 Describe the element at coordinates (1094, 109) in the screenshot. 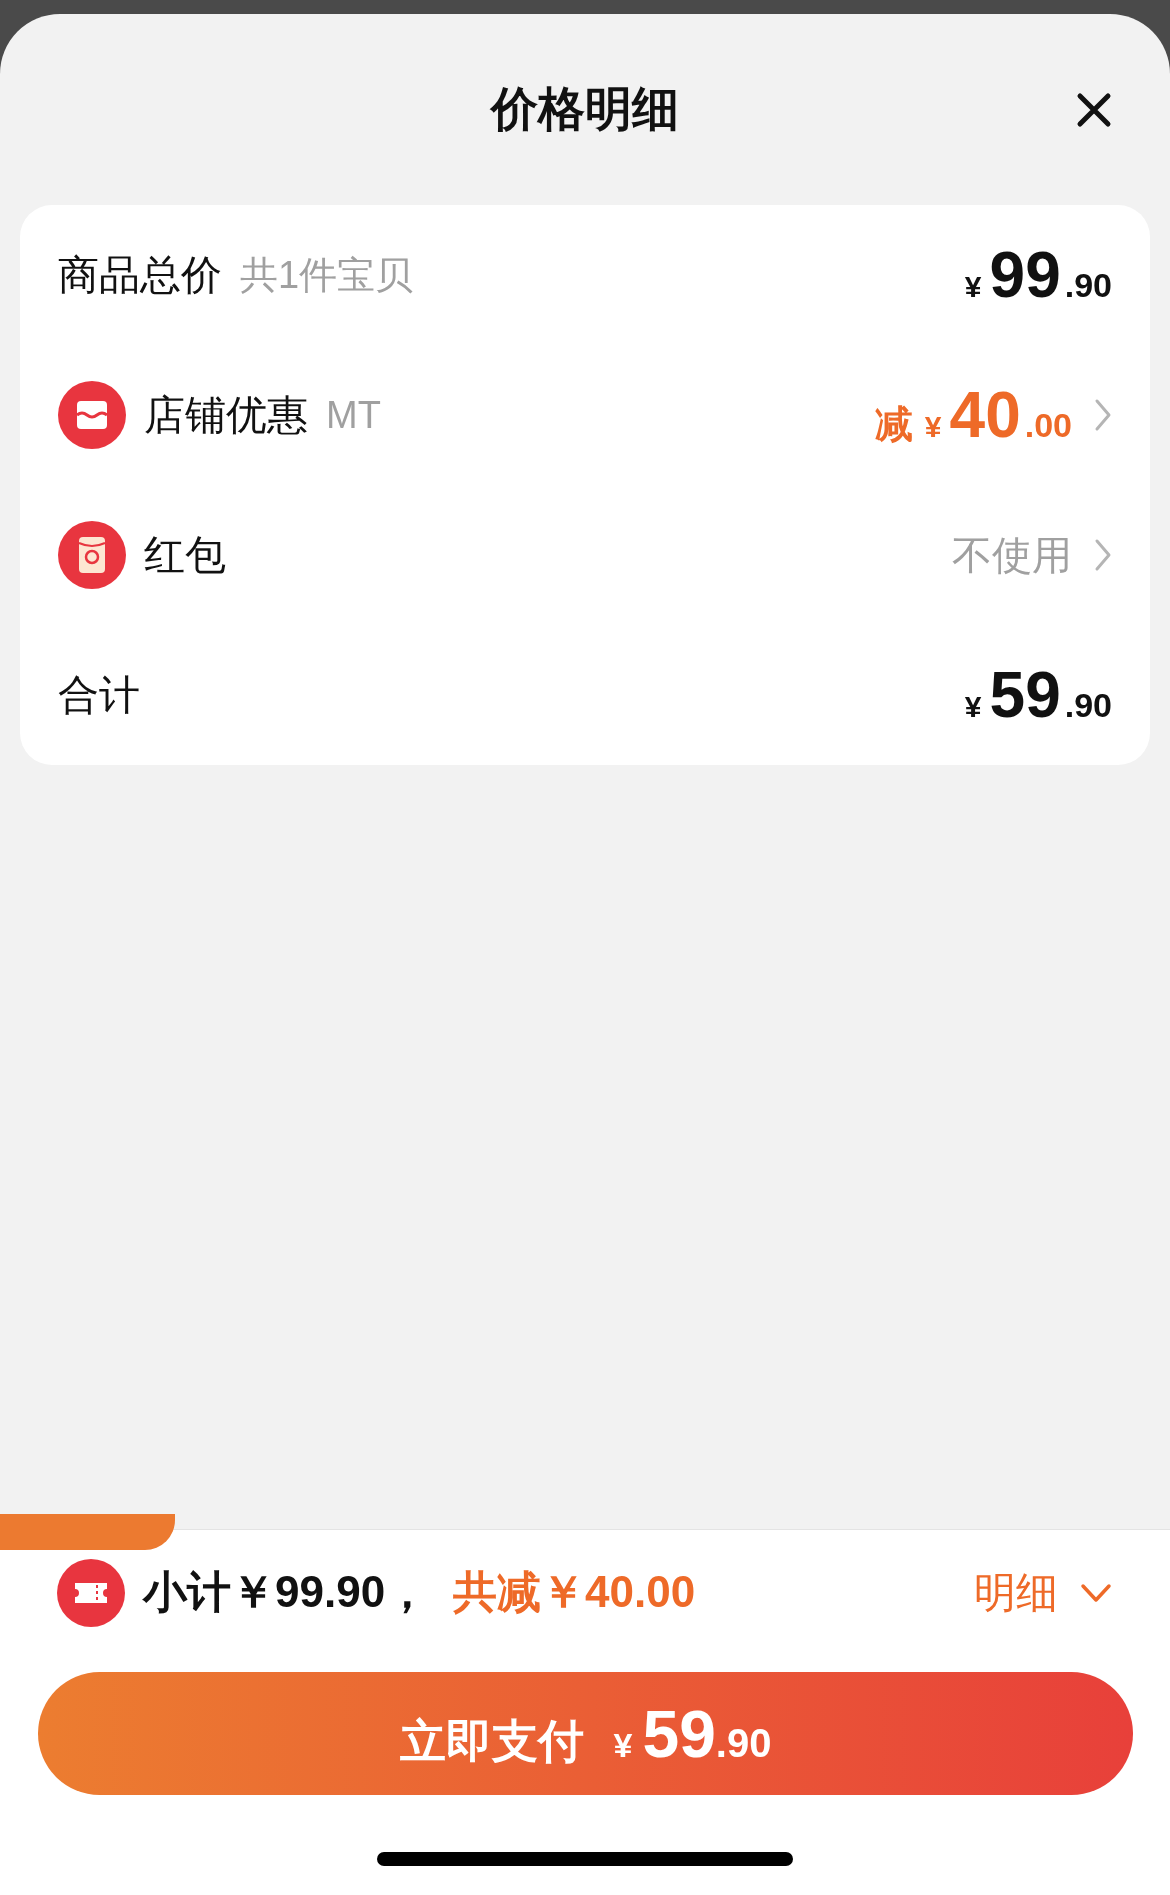

I see `close-icon` at that location.